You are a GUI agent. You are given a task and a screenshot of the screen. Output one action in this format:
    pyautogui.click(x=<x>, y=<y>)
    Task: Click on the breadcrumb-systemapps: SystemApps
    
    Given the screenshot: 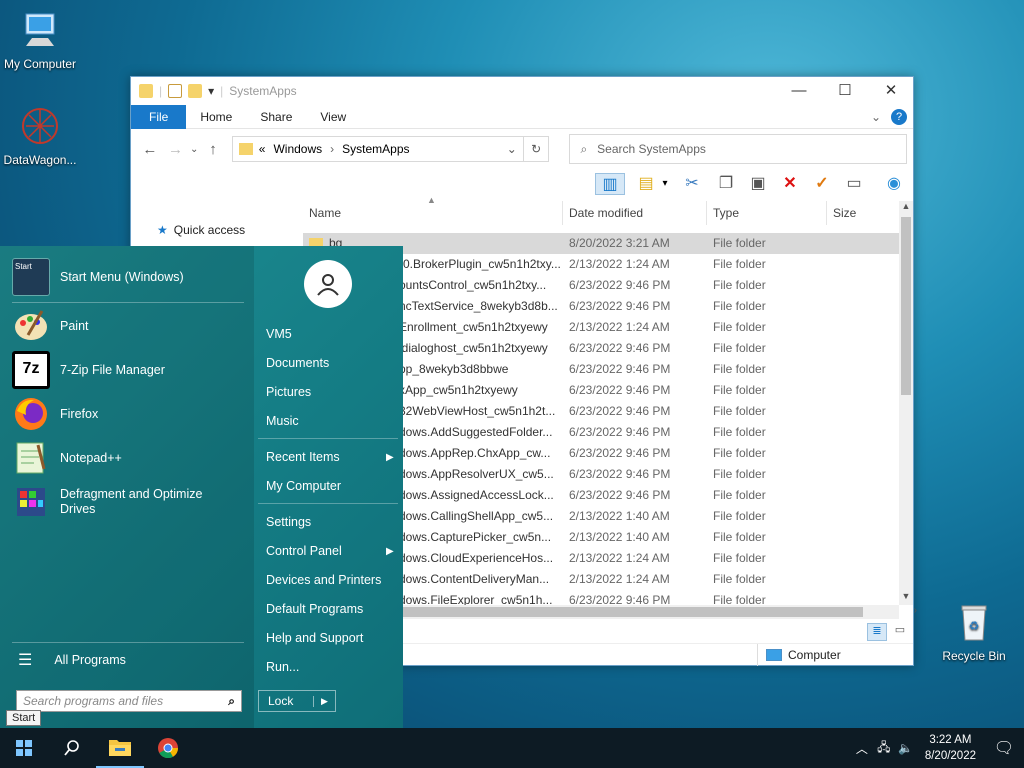 What is the action you would take?
    pyautogui.click(x=375, y=149)
    